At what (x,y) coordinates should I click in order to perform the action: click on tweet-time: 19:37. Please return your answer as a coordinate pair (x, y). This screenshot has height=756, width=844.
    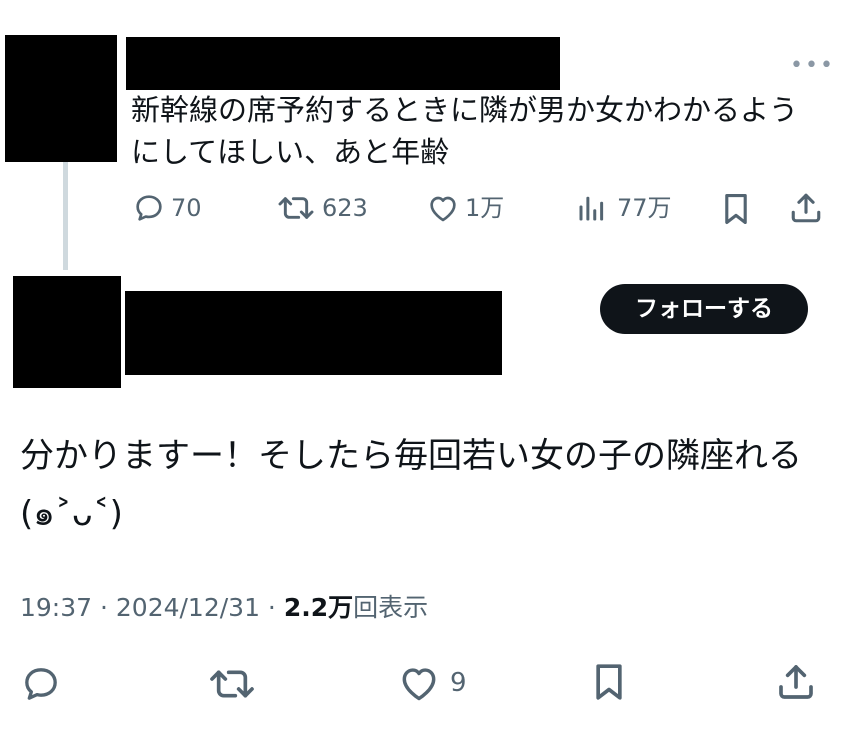
    Looking at the image, I should click on (56, 607).